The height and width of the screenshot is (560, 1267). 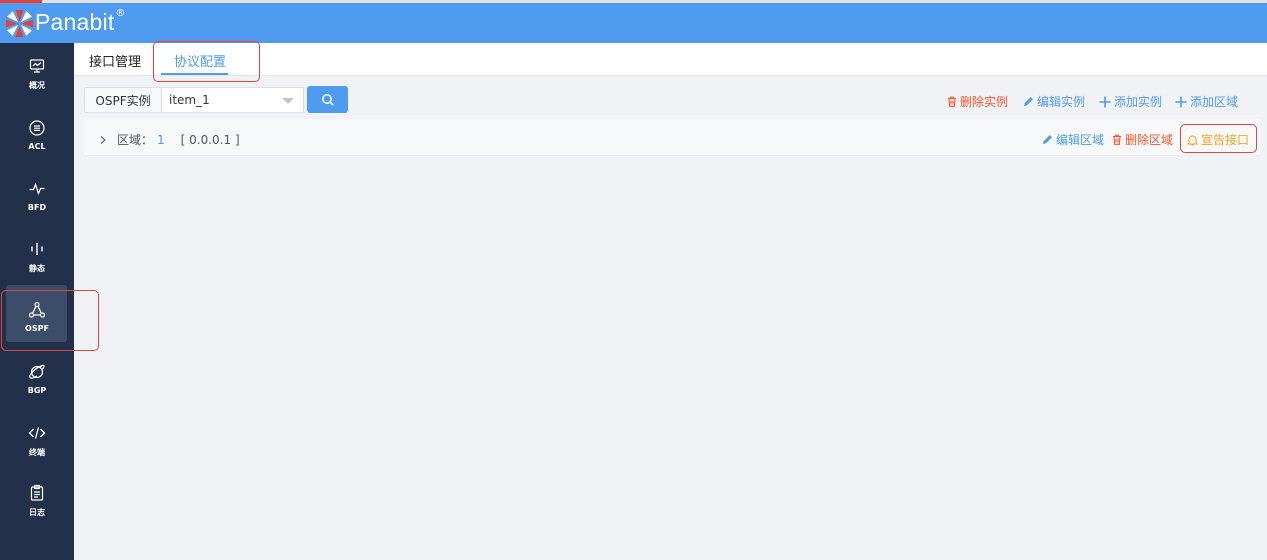 I want to click on registered-mark: ®, so click(x=120, y=13).